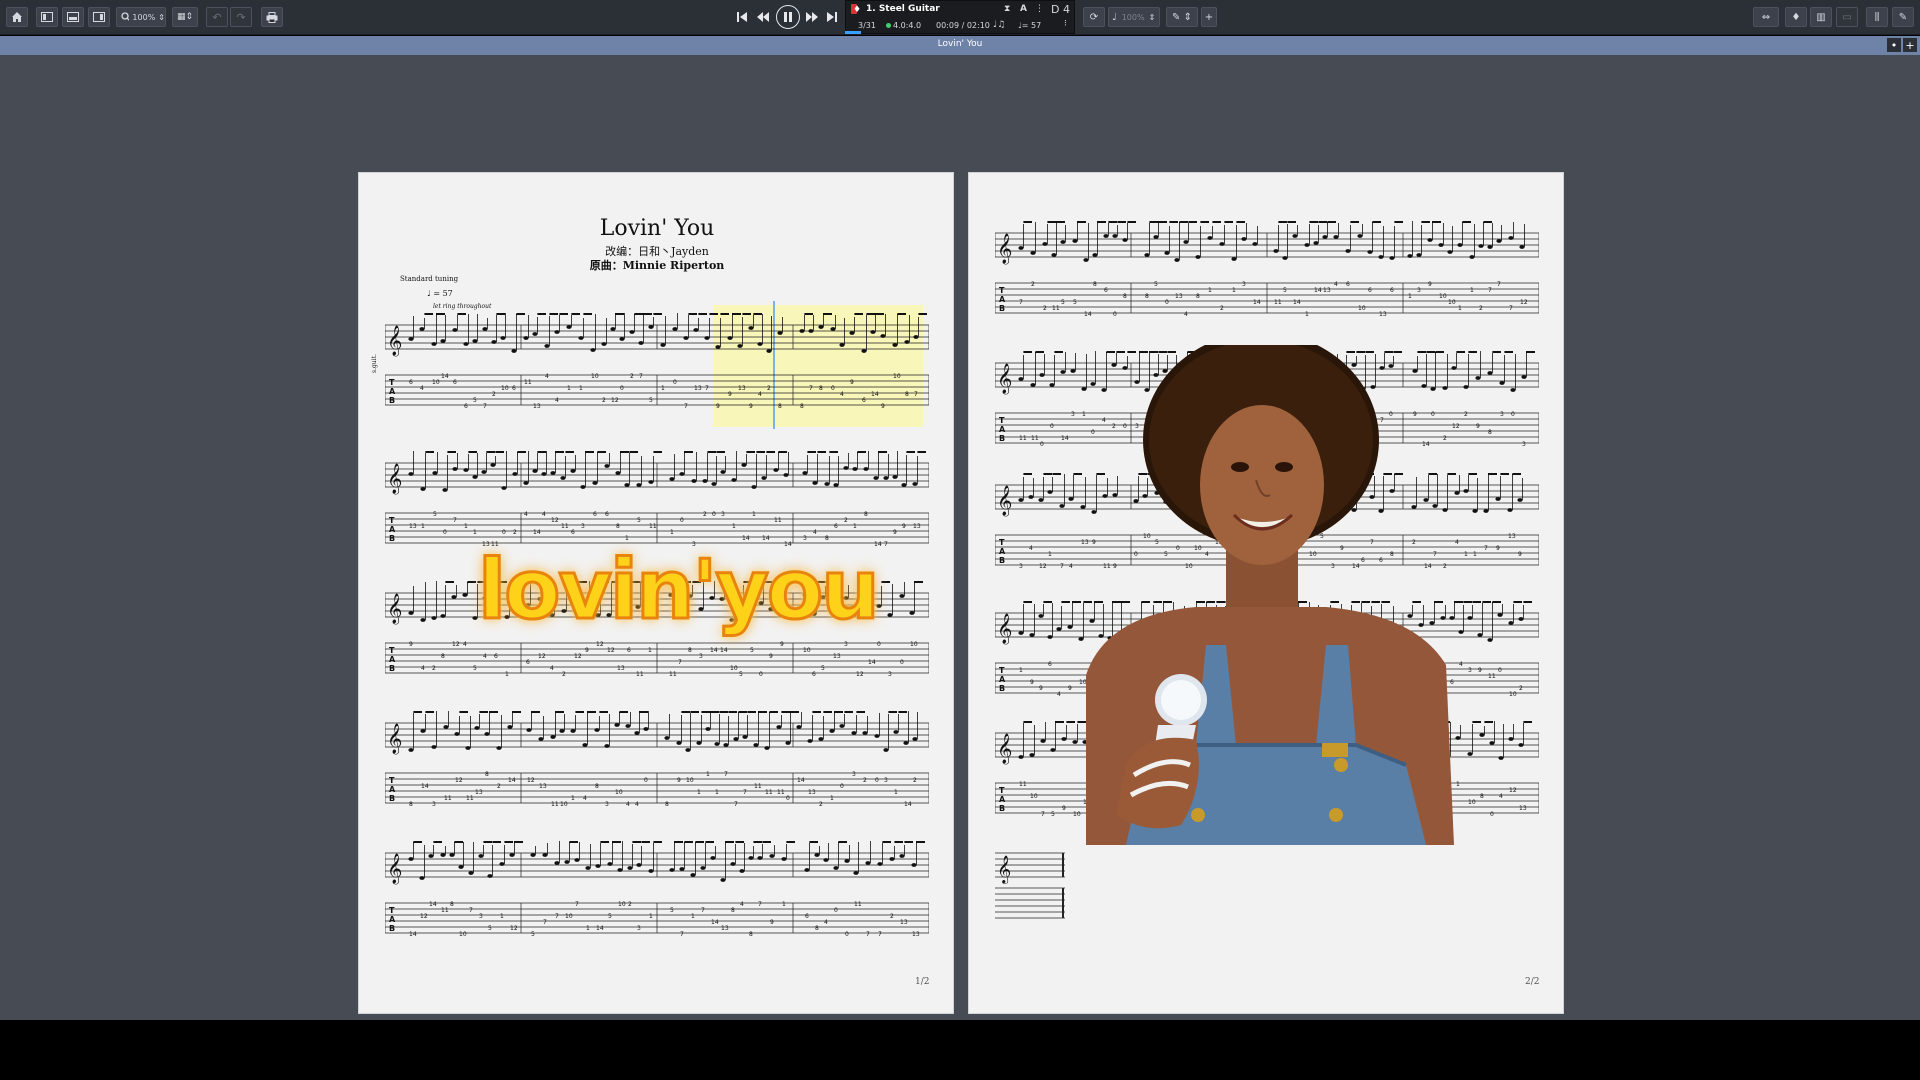  What do you see at coordinates (1094, 17) in the screenshot?
I see `loop-button: ⟳` at bounding box center [1094, 17].